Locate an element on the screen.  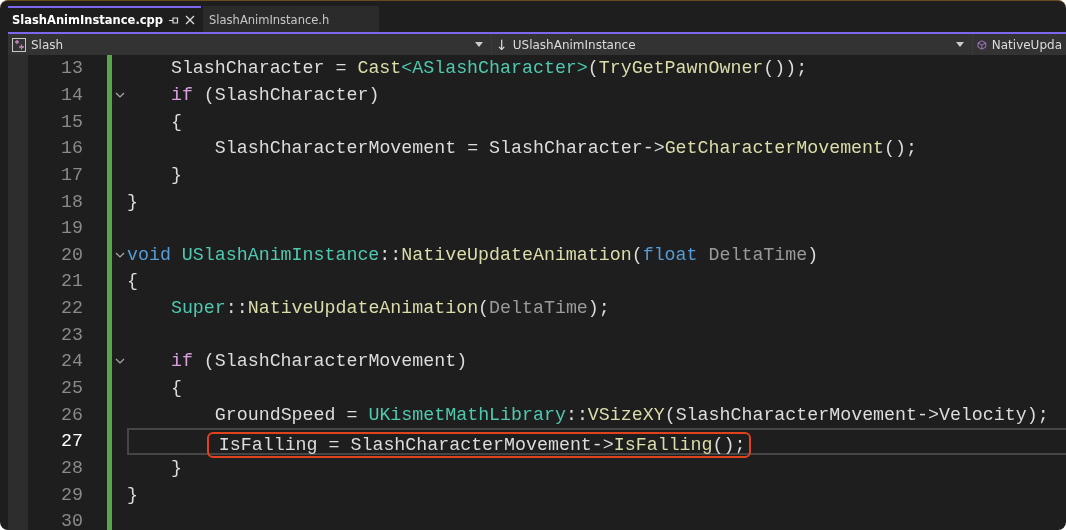
code-line: Super::NativeUpdateAnimation(DeltaTime); is located at coordinates (390, 308).